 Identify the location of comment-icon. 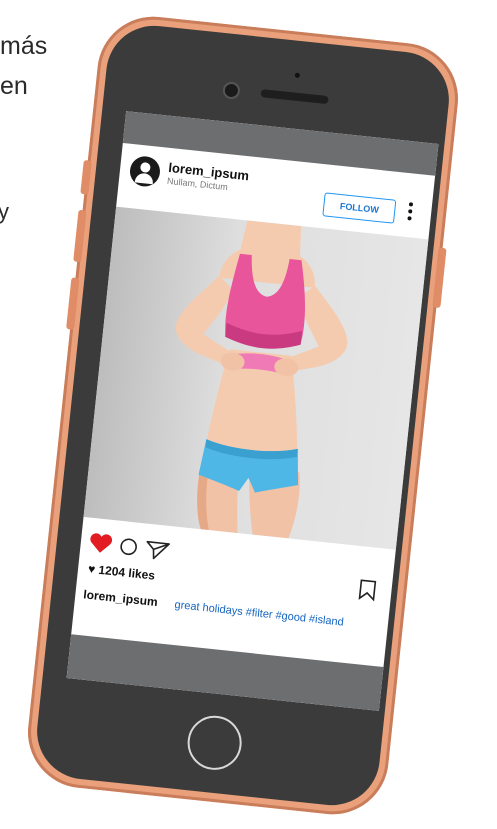
(128, 547).